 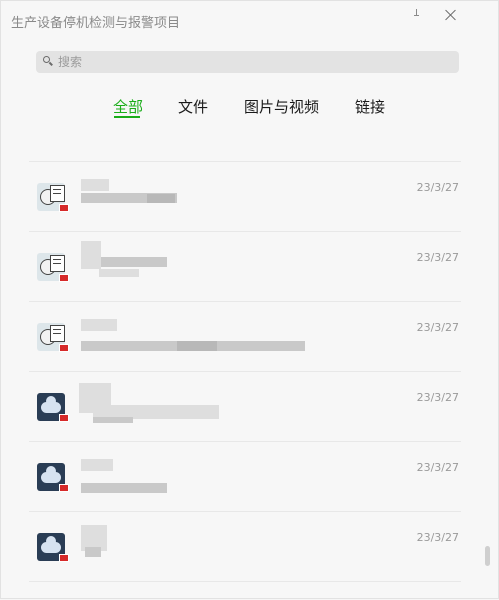 I want to click on pin-icon, so click(x=419, y=14).